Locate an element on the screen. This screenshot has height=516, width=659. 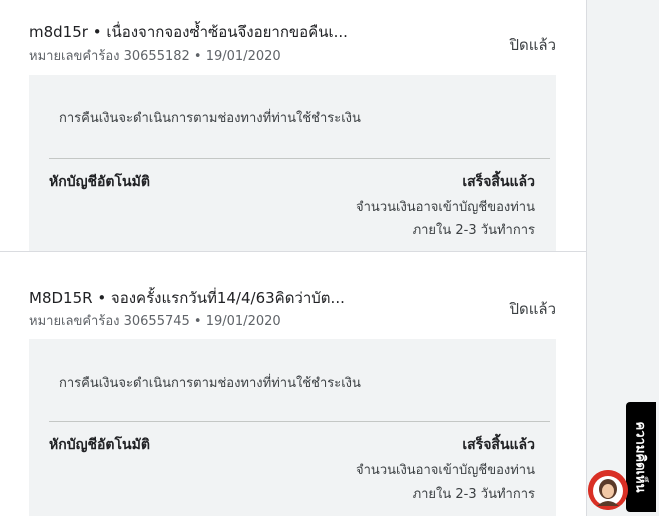
avatar-face-icon is located at coordinates (608, 490).